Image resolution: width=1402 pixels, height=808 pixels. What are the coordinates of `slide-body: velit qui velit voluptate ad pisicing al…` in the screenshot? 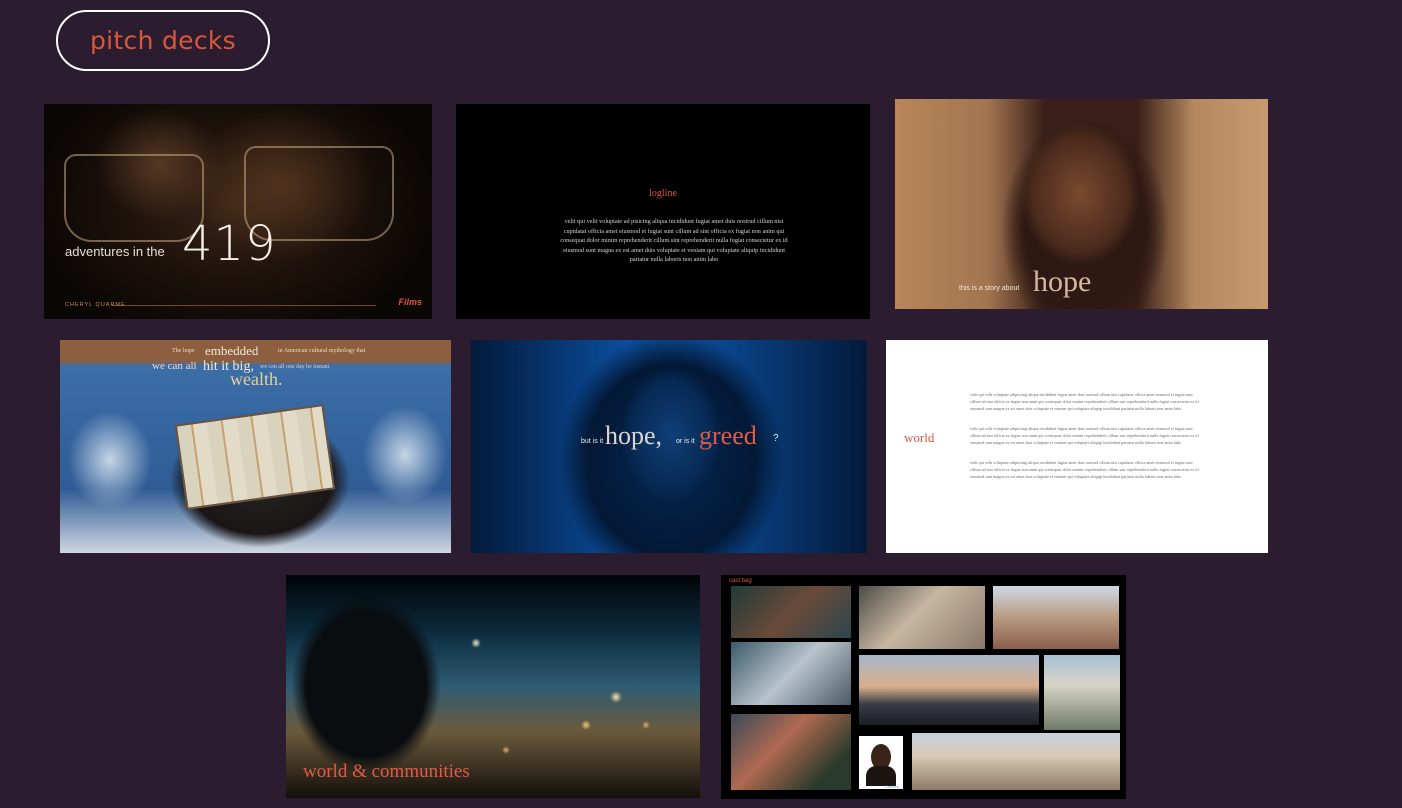 It's located at (674, 241).